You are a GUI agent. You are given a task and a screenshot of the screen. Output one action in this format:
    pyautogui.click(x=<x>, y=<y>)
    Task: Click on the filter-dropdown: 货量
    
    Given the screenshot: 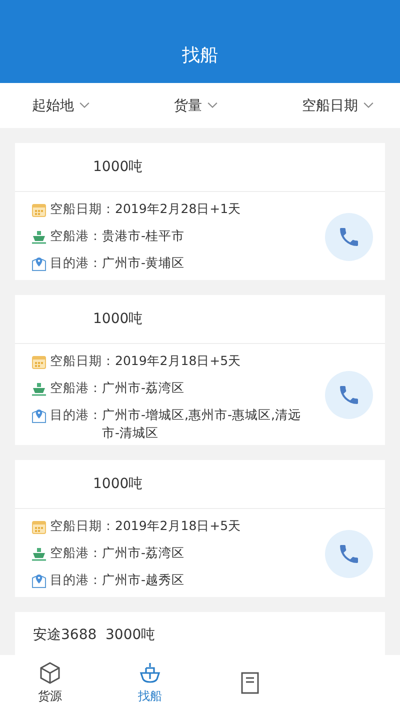 What is the action you would take?
    pyautogui.click(x=196, y=105)
    